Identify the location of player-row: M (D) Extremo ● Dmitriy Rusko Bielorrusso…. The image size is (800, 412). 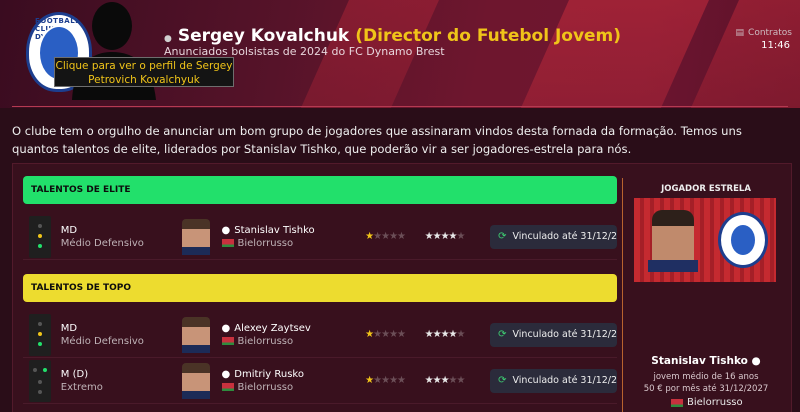
(320, 381).